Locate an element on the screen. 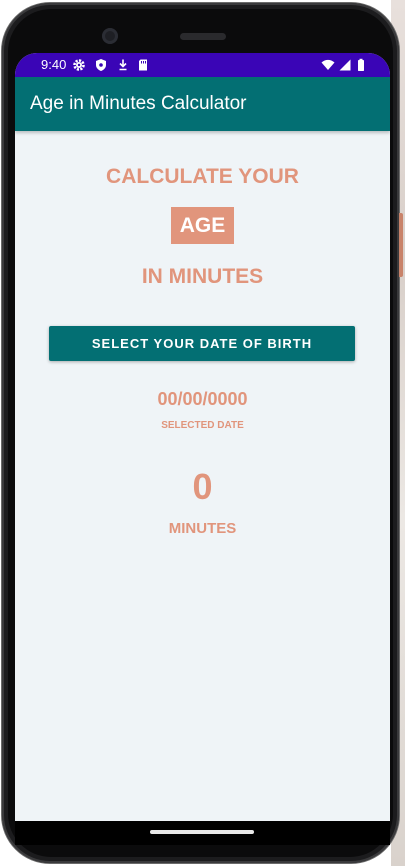 Image resolution: width=405 pixels, height=866 pixels. battery-icon is located at coordinates (361, 64).